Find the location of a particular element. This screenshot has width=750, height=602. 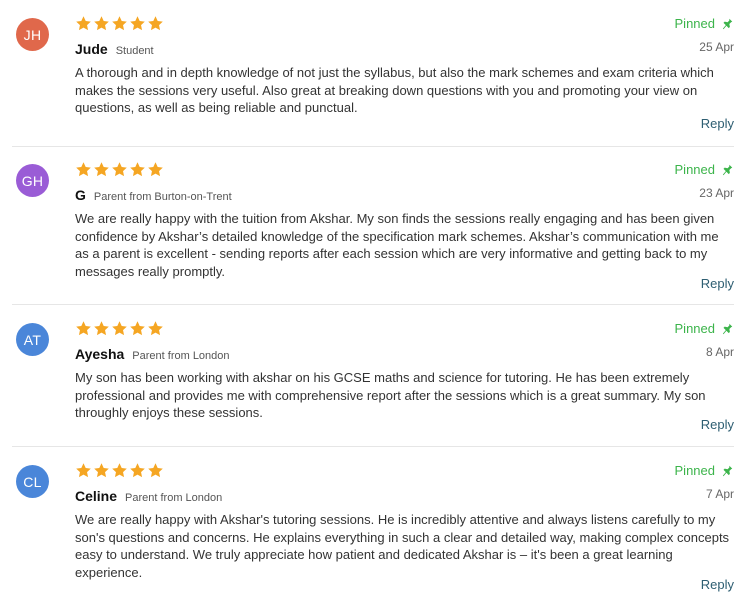

avatar: CL is located at coordinates (32, 481).